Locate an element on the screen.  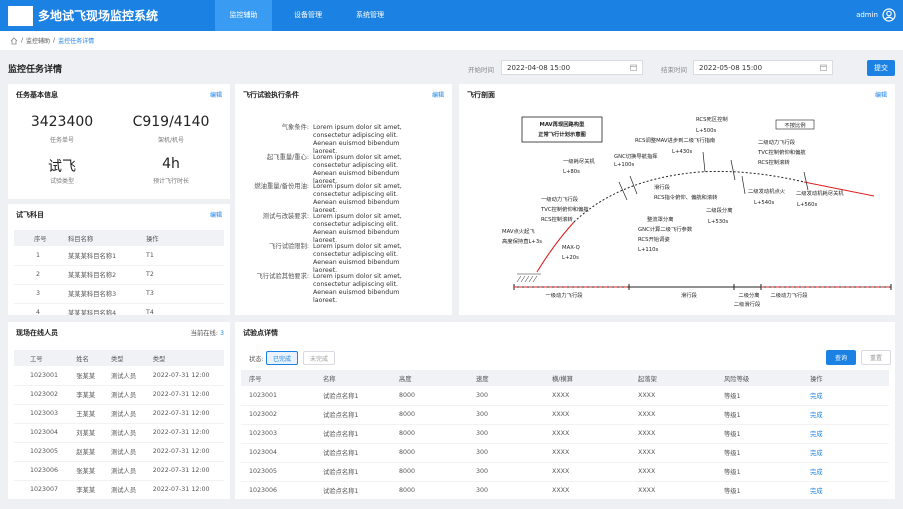
top-bar: 多地试飞现场监控系统 监控辅助 设备管理 系统管理 admin is located at coordinates (451, 15).